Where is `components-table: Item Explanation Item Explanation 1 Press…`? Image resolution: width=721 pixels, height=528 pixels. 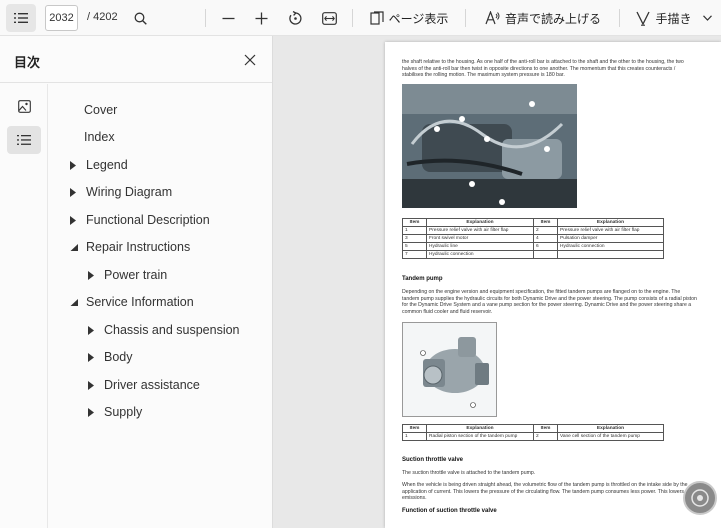
components-table: Item Explanation Item Explanation 1 Press… is located at coordinates (533, 238).